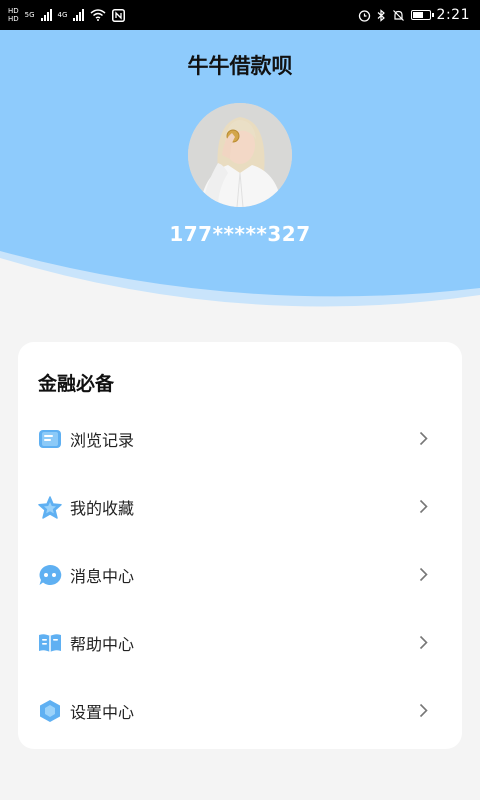 The width and height of the screenshot is (480, 800). I want to click on menu-item-label: 浏览记录, so click(102, 440).